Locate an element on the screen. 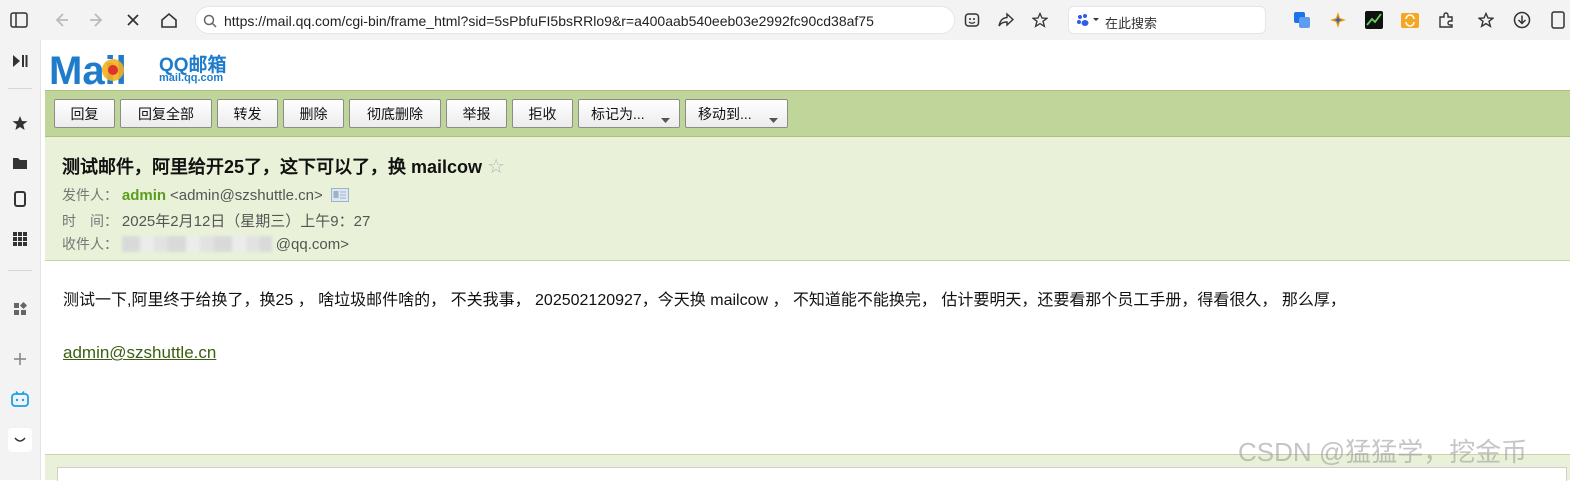  to-label: 收件人： is located at coordinates (90, 244).